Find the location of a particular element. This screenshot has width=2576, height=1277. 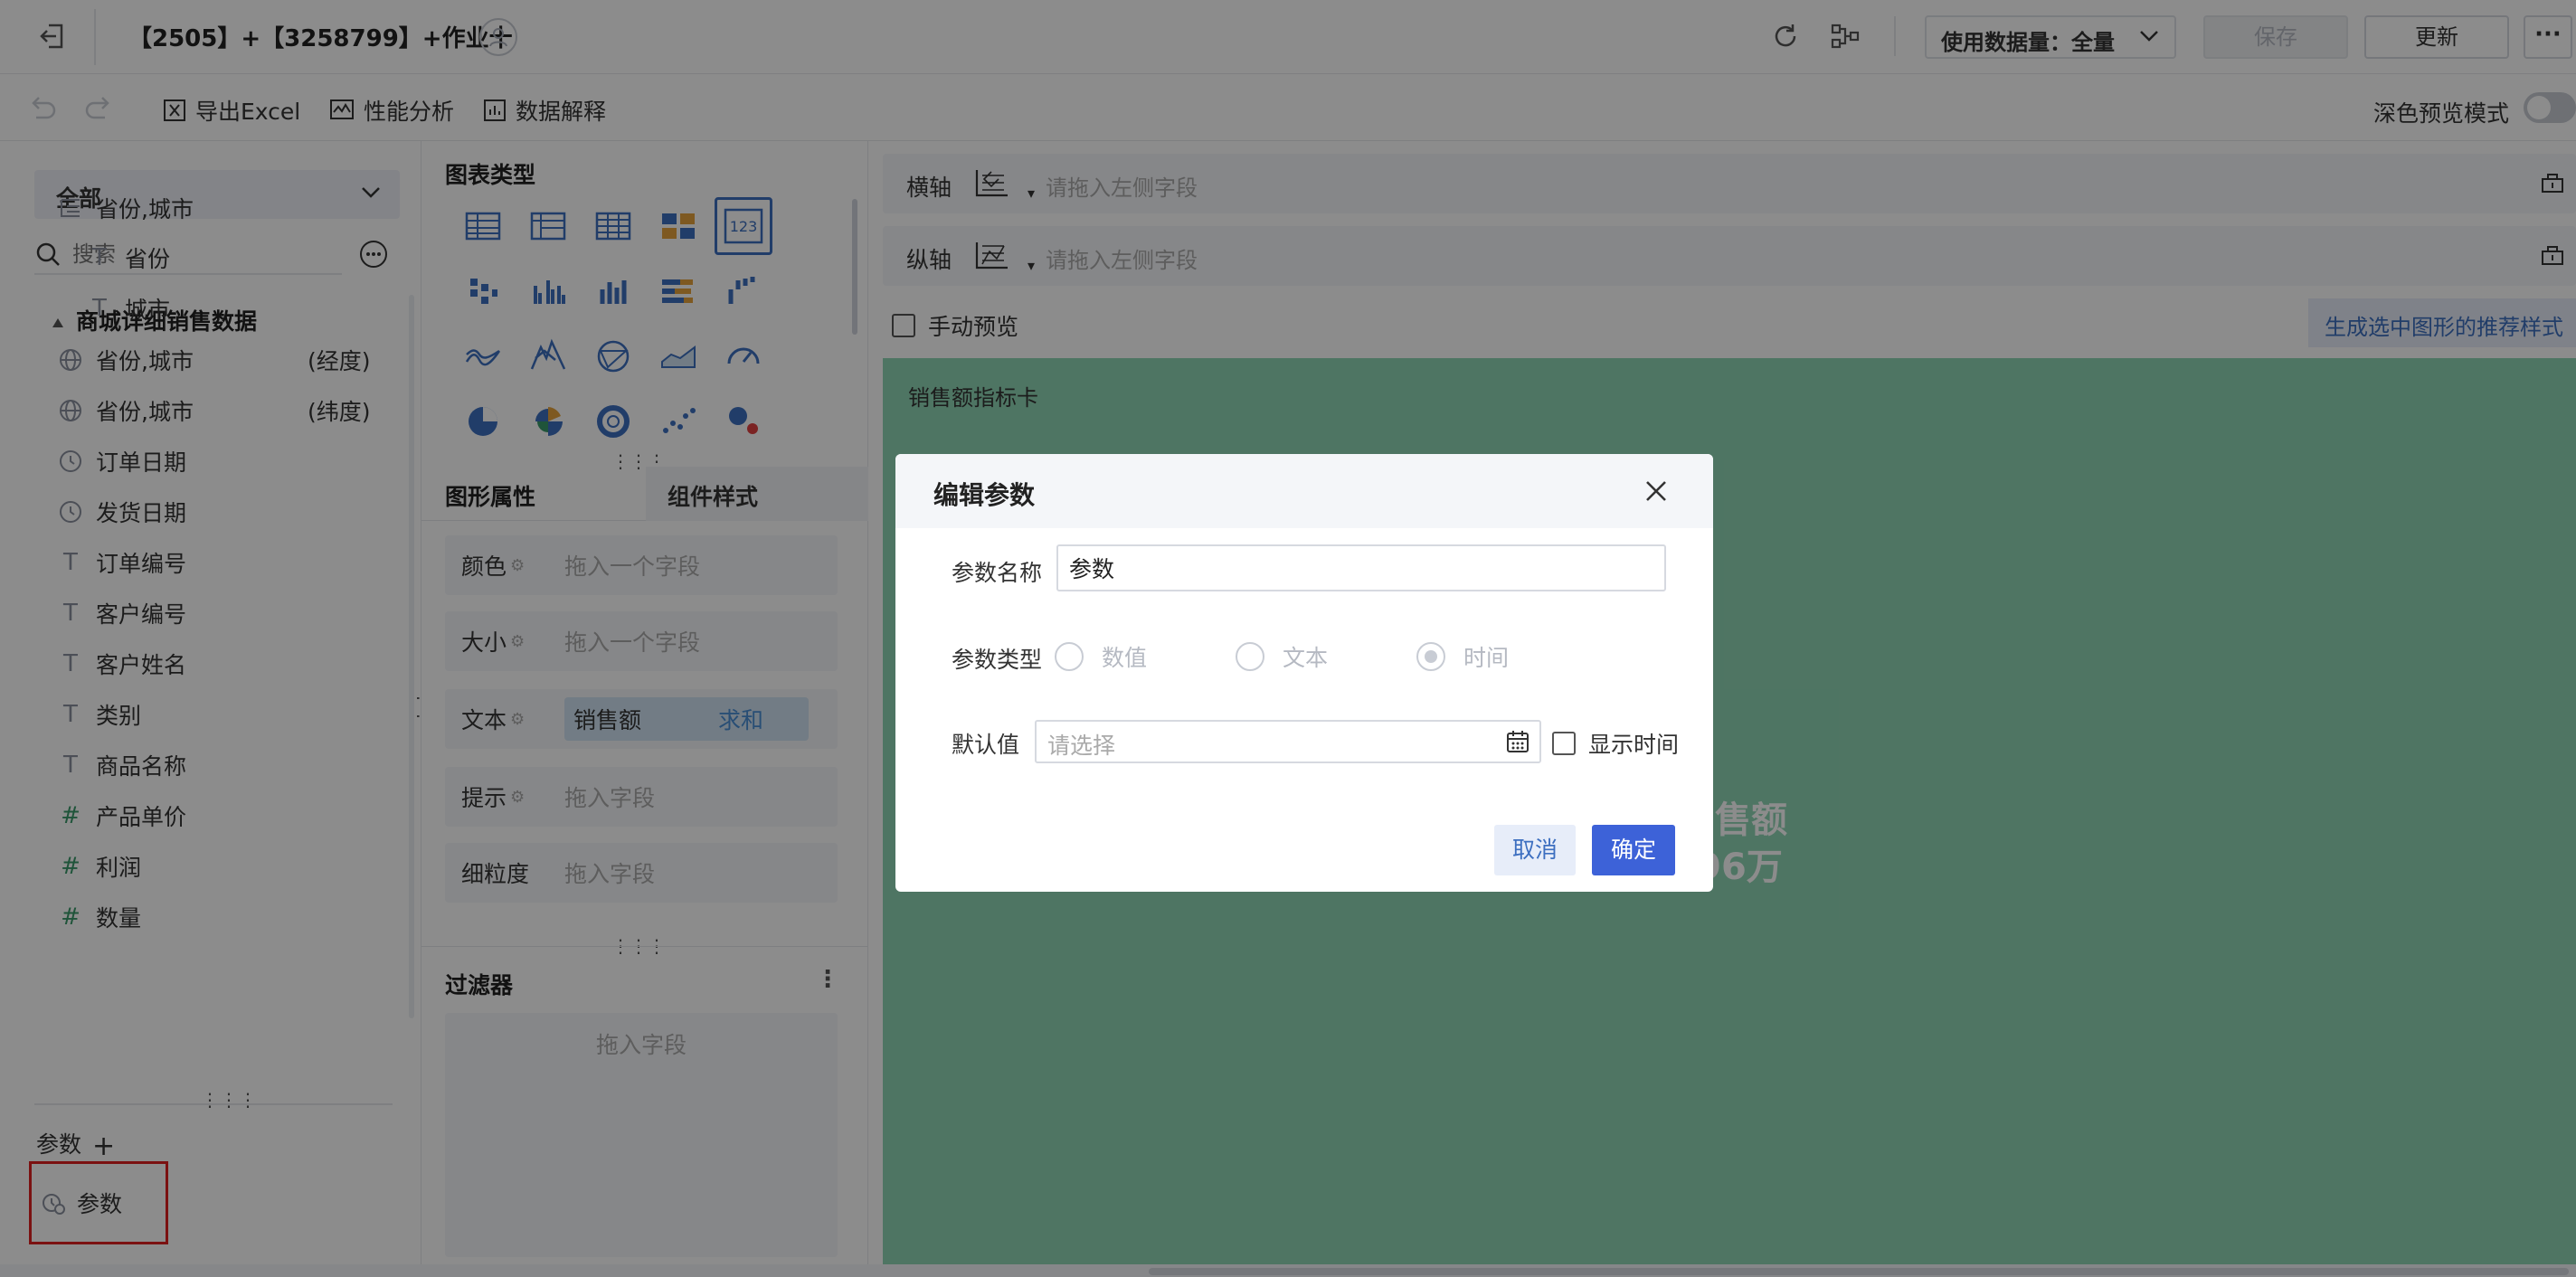

default-value-datepicker: 请选择 is located at coordinates (1288, 741).